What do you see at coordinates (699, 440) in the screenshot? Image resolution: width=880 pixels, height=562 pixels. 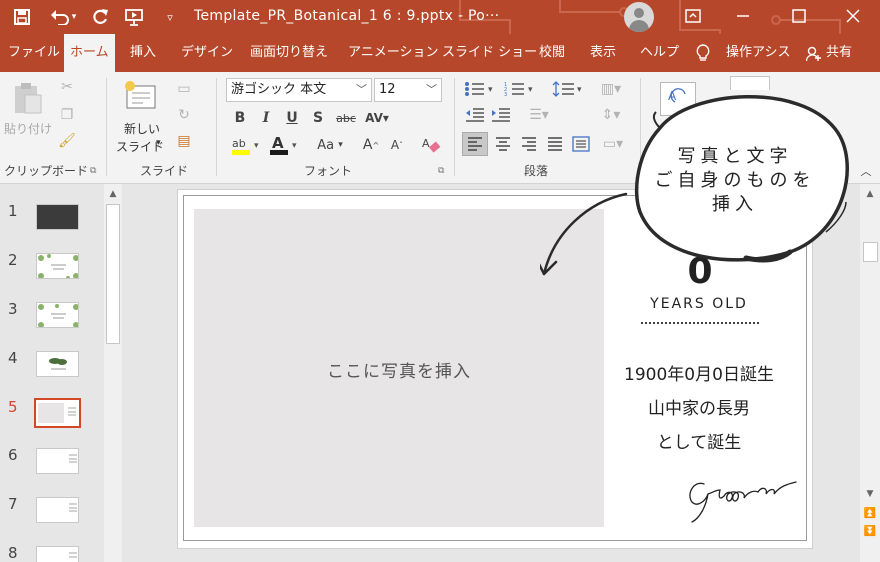 I see `birth-text: として誕生` at bounding box center [699, 440].